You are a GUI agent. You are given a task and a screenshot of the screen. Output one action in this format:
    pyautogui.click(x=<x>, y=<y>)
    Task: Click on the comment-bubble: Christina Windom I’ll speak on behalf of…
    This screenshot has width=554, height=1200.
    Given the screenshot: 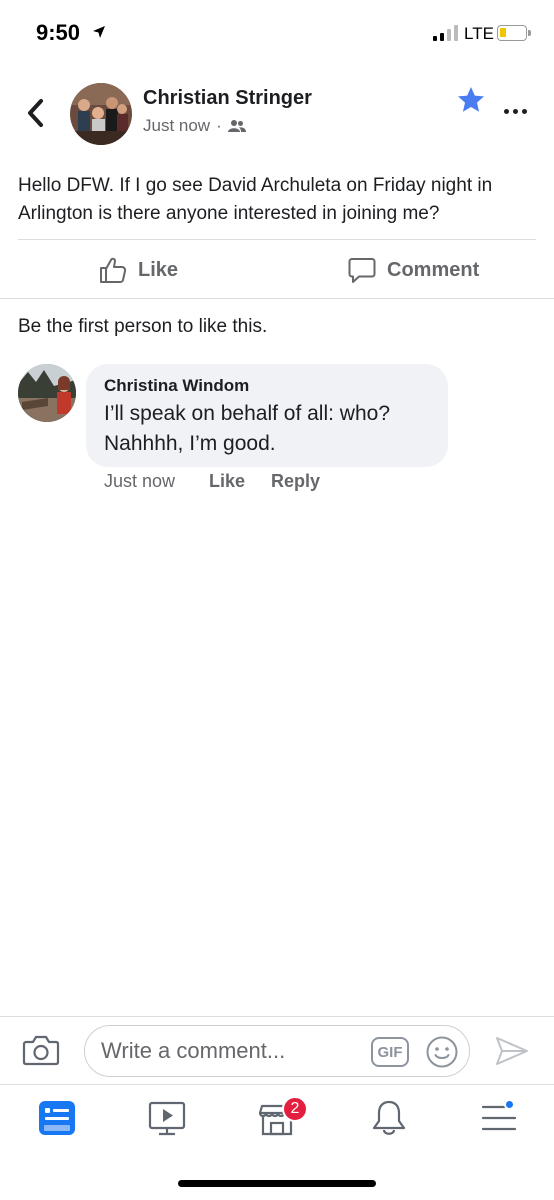 What is the action you would take?
    pyautogui.click(x=267, y=415)
    